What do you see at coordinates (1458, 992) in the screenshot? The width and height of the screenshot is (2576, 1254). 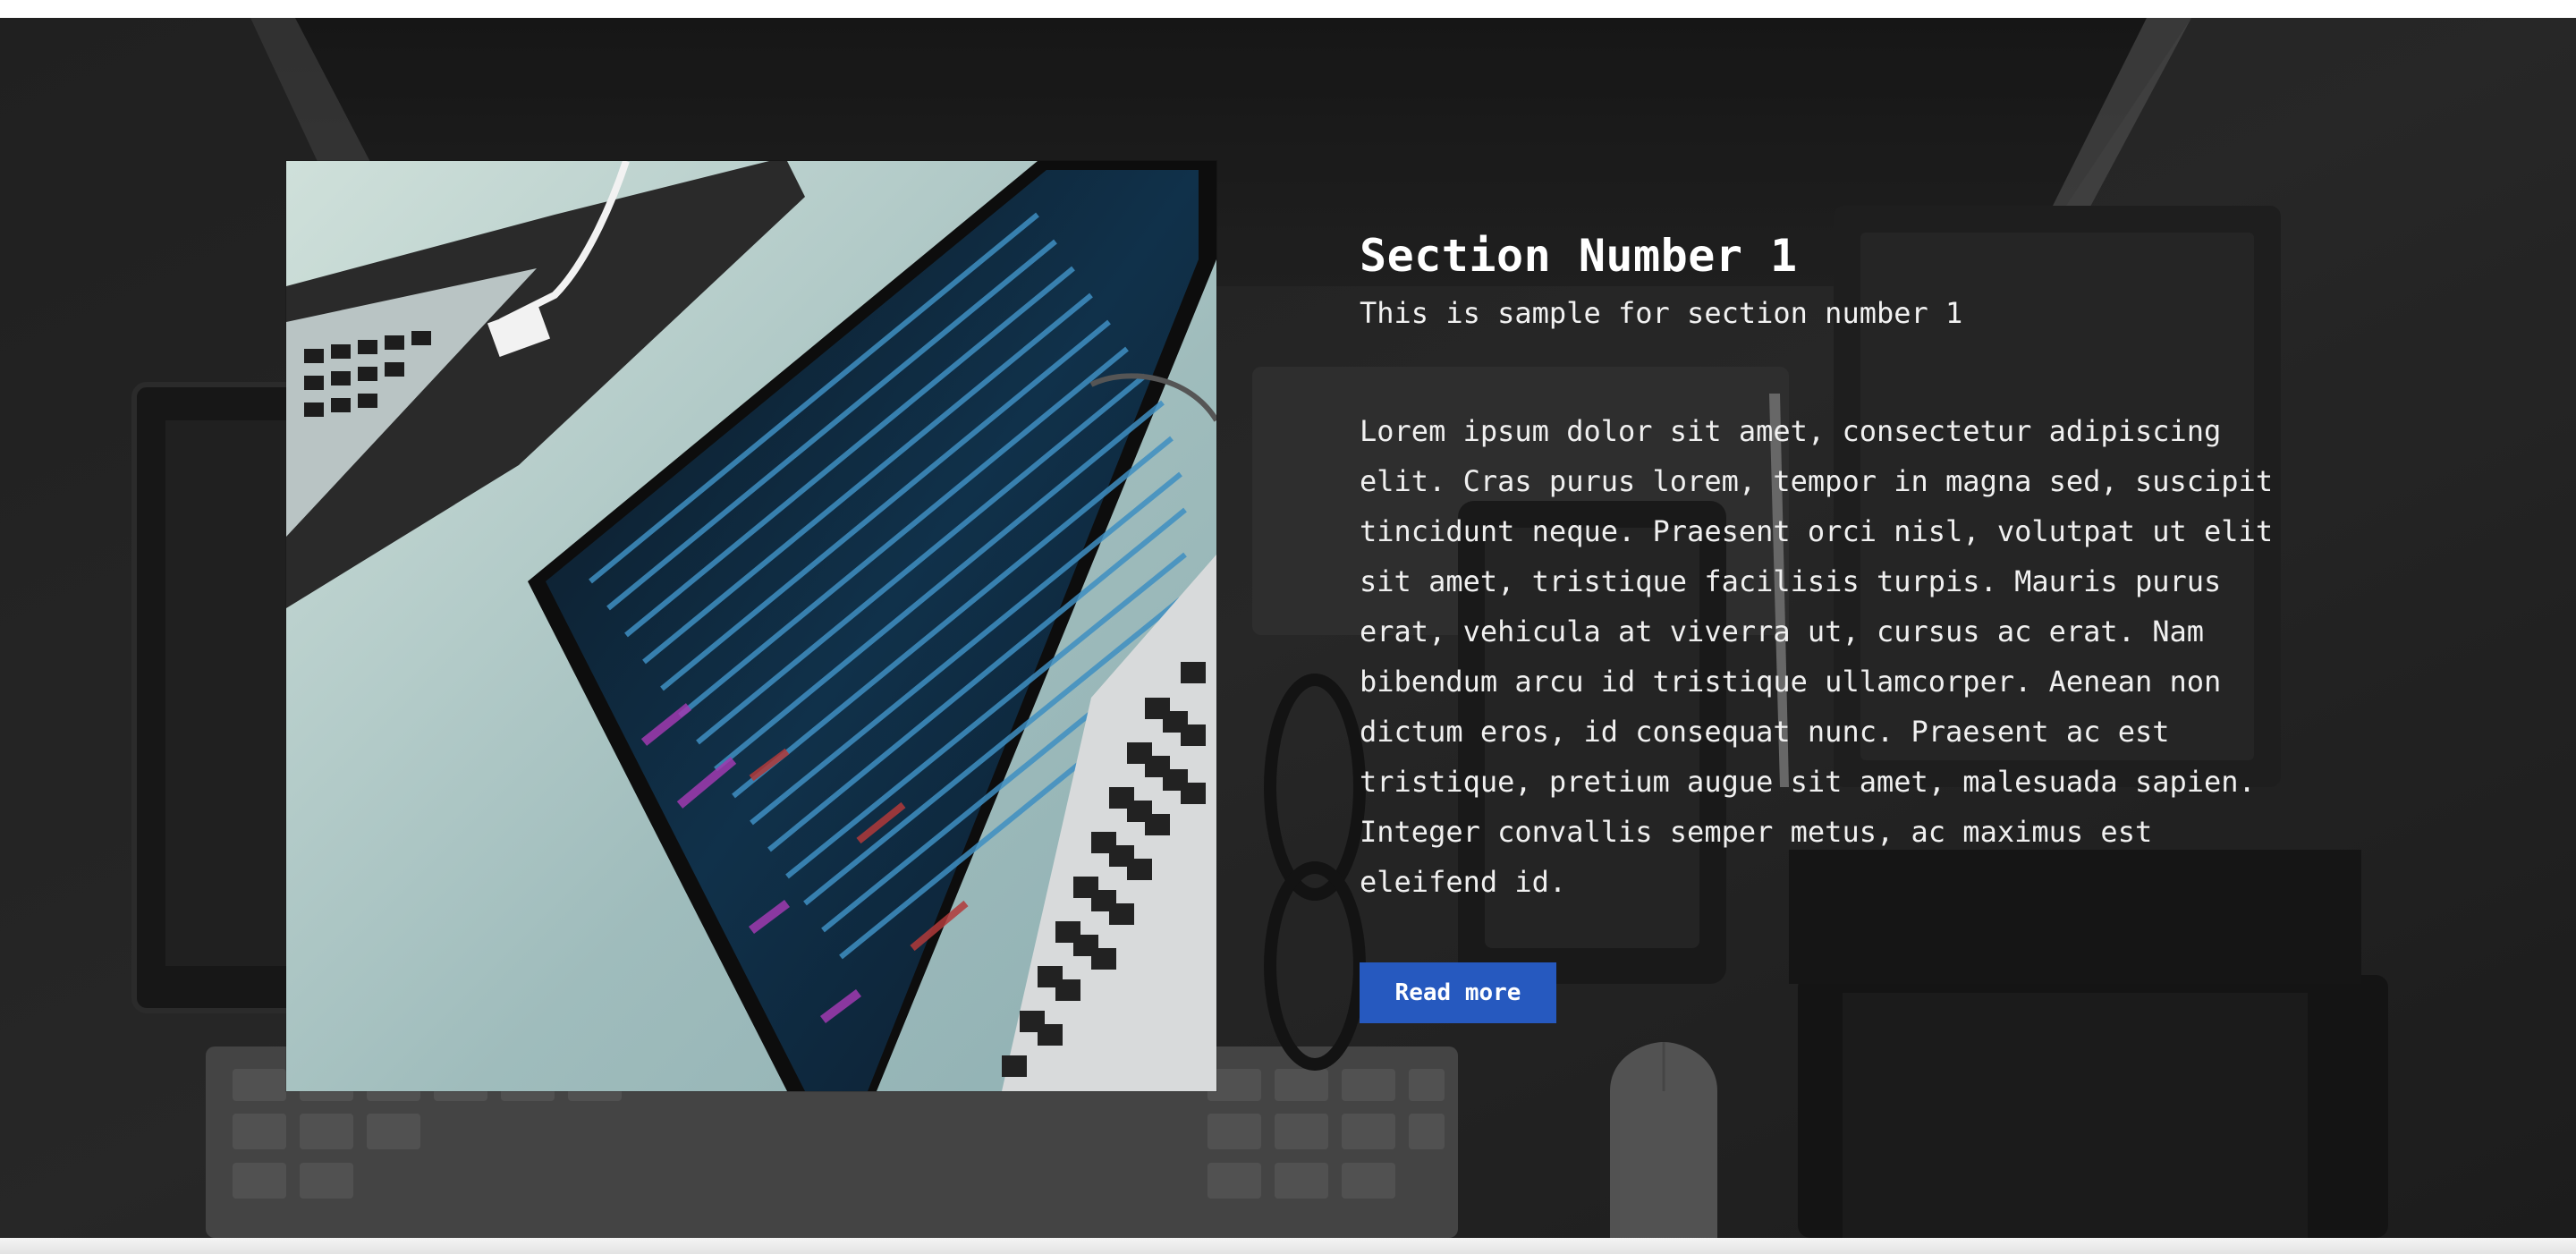 I see `read-more-button: Read more` at bounding box center [1458, 992].